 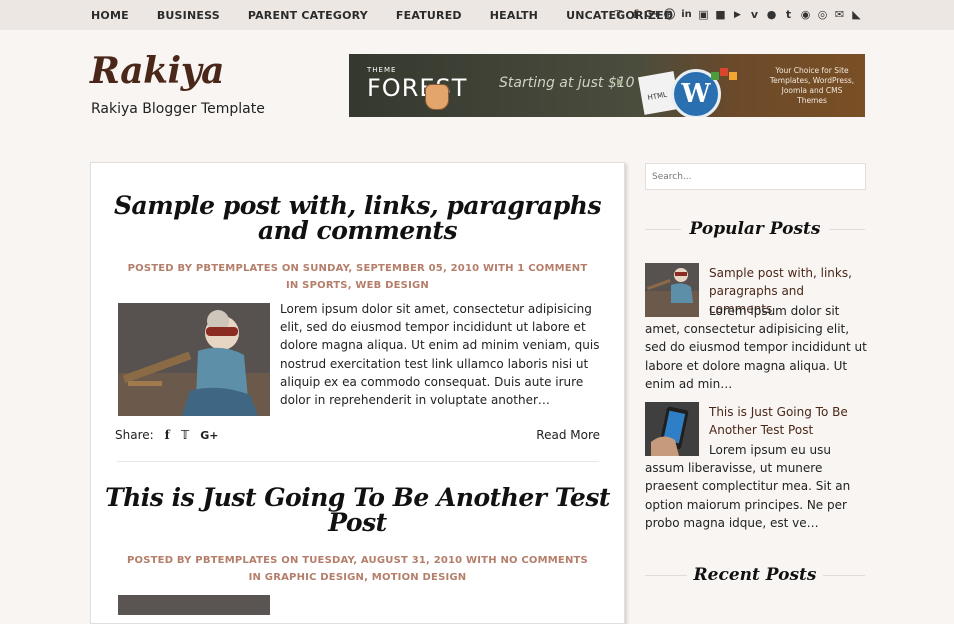 I want to click on arrow-right-icon, so click(x=620, y=82).